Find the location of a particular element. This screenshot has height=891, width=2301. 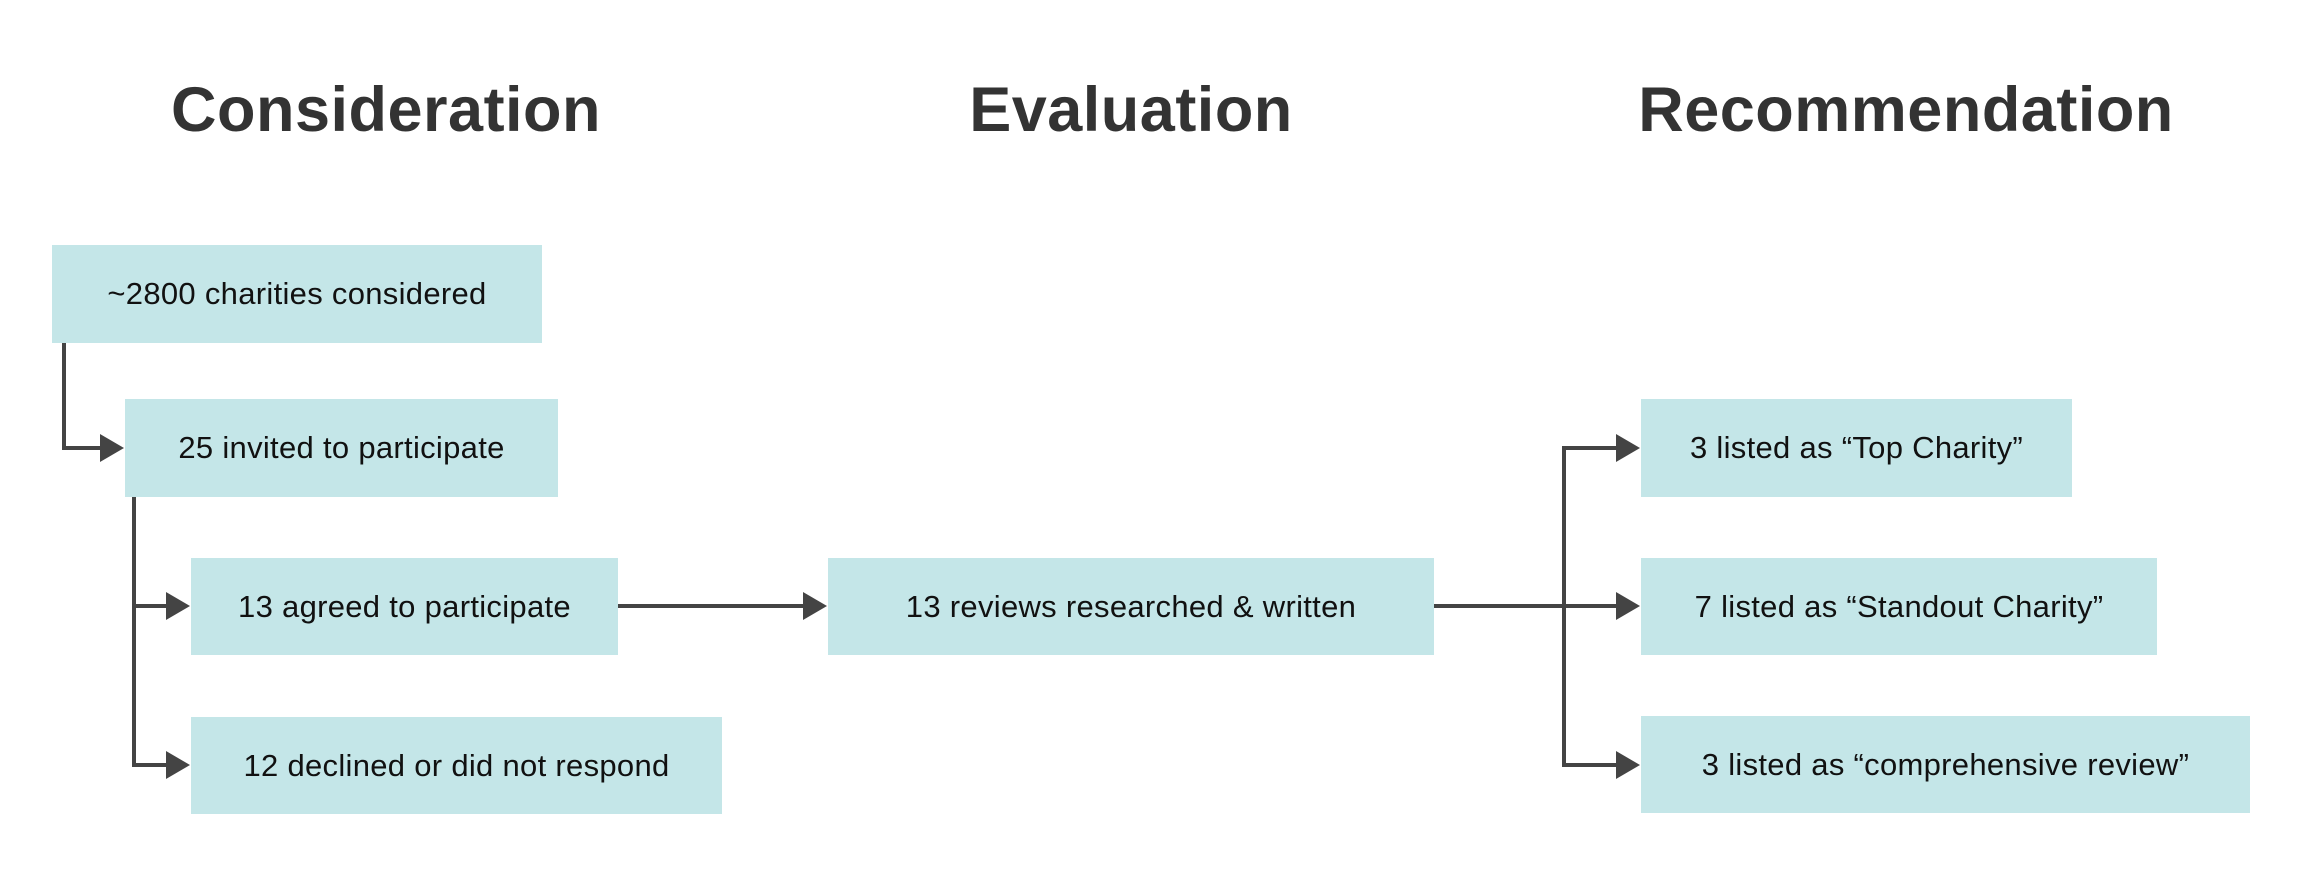

node-label: ~2800 charities considered is located at coordinates (297, 293).